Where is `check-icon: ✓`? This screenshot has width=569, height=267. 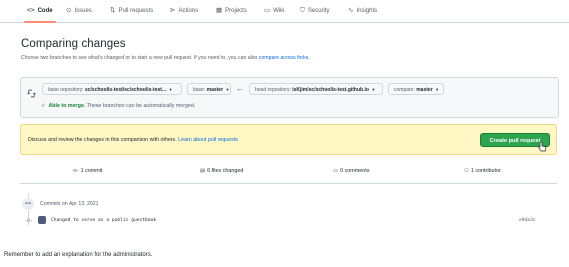 check-icon: ✓ is located at coordinates (43, 106).